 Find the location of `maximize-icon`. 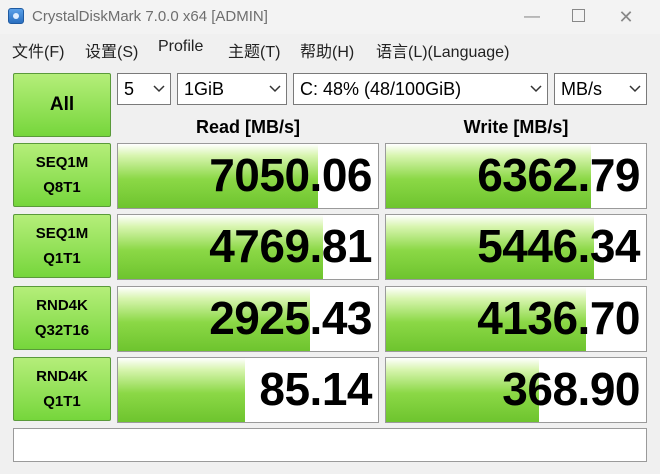

maximize-icon is located at coordinates (578, 15).